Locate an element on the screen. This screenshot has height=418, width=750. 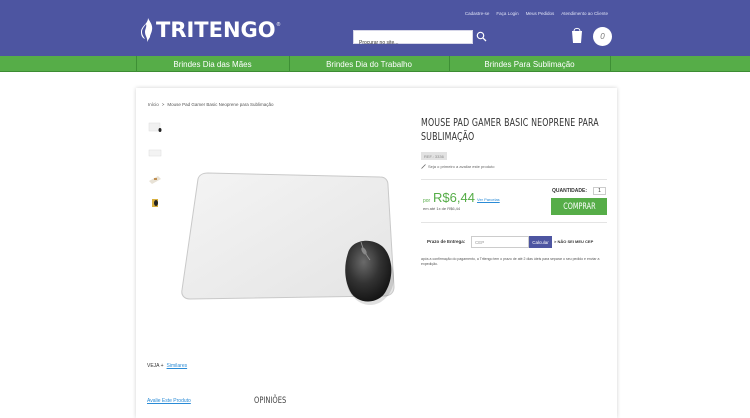
product-ref-badge: REF.: 3336 is located at coordinates (434, 156).